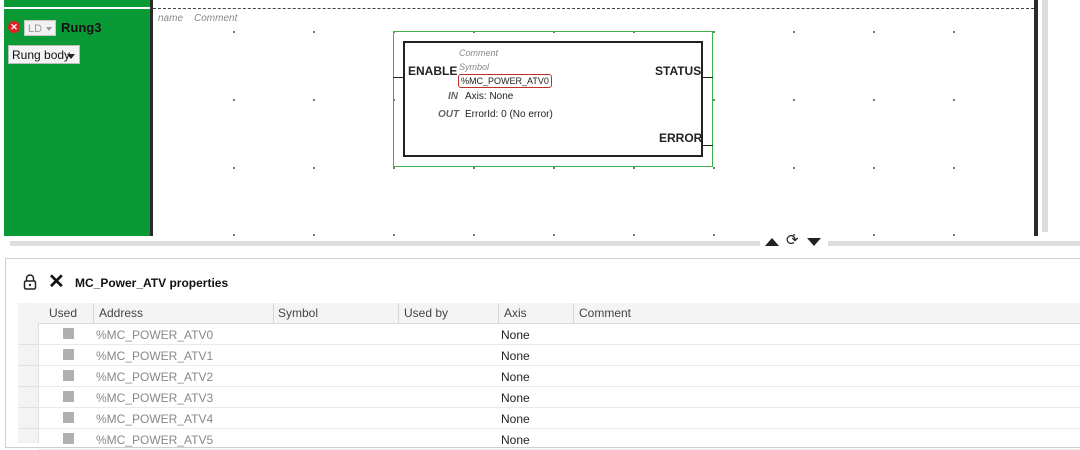 Image resolution: width=1080 pixels, height=450 pixels. I want to click on out-errorid-value: ErrorId: 0 (No error), so click(509, 114).